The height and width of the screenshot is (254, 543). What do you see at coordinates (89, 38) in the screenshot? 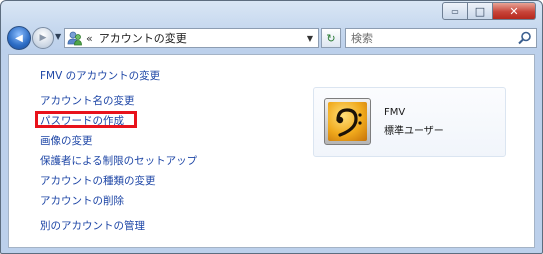
I see `breadcrumb-overflow-chevron: «` at bounding box center [89, 38].